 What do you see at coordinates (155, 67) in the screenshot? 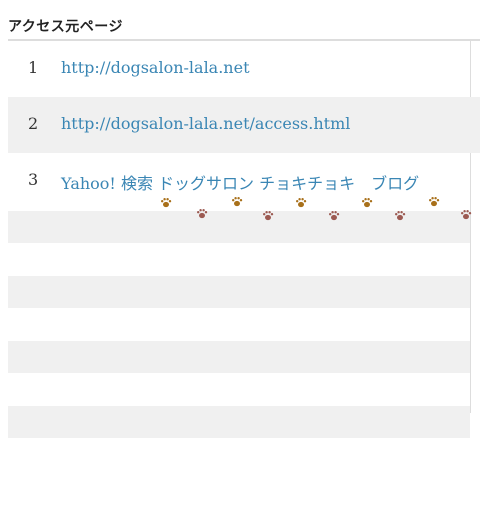
I see `referrer-link: http://dogsalon-lala.net` at bounding box center [155, 67].